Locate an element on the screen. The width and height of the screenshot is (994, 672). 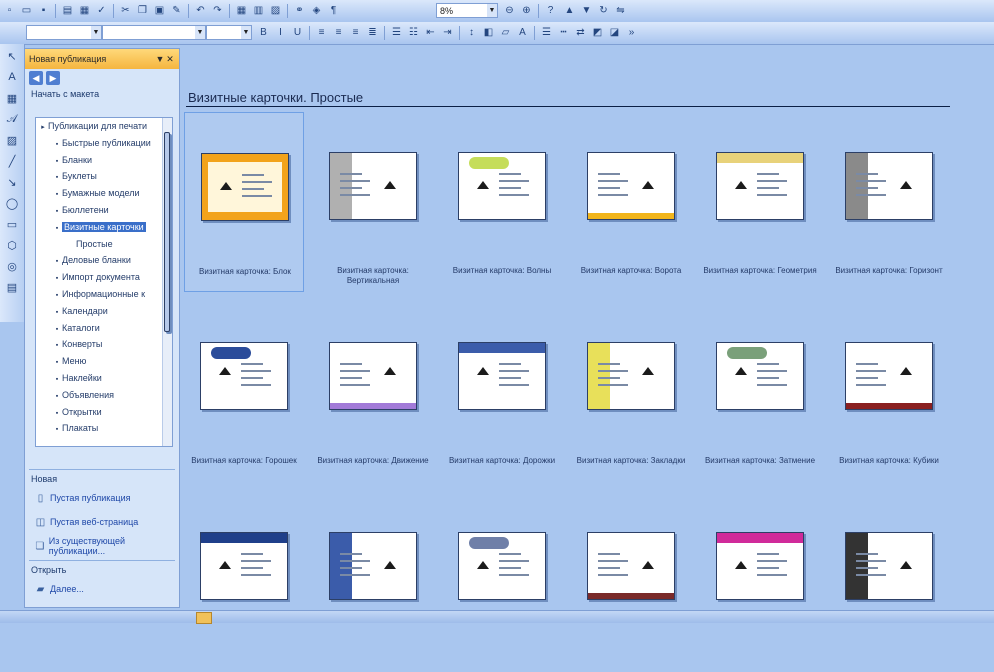
bullets-icon: ☷ is located at coordinates (413, 32).